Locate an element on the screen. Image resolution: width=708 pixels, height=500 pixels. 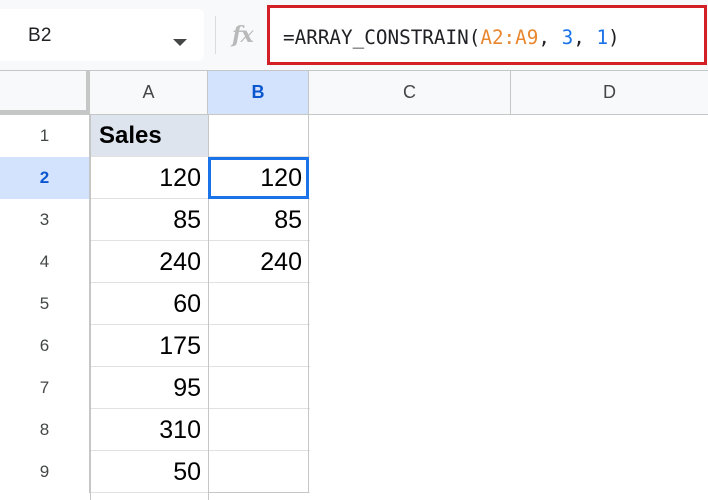
row-header-3: 3 is located at coordinates (45, 220).